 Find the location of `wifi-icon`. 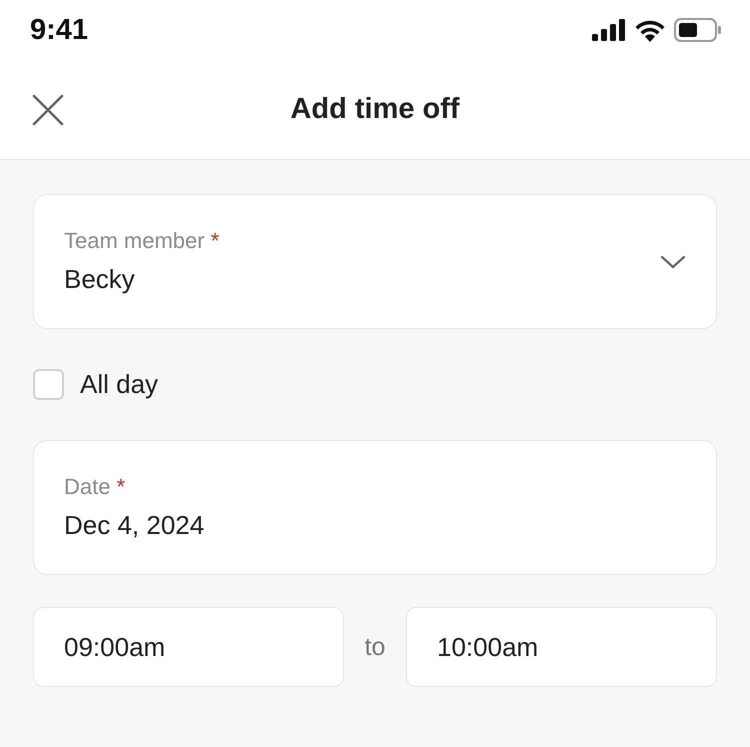

wifi-icon is located at coordinates (650, 30).